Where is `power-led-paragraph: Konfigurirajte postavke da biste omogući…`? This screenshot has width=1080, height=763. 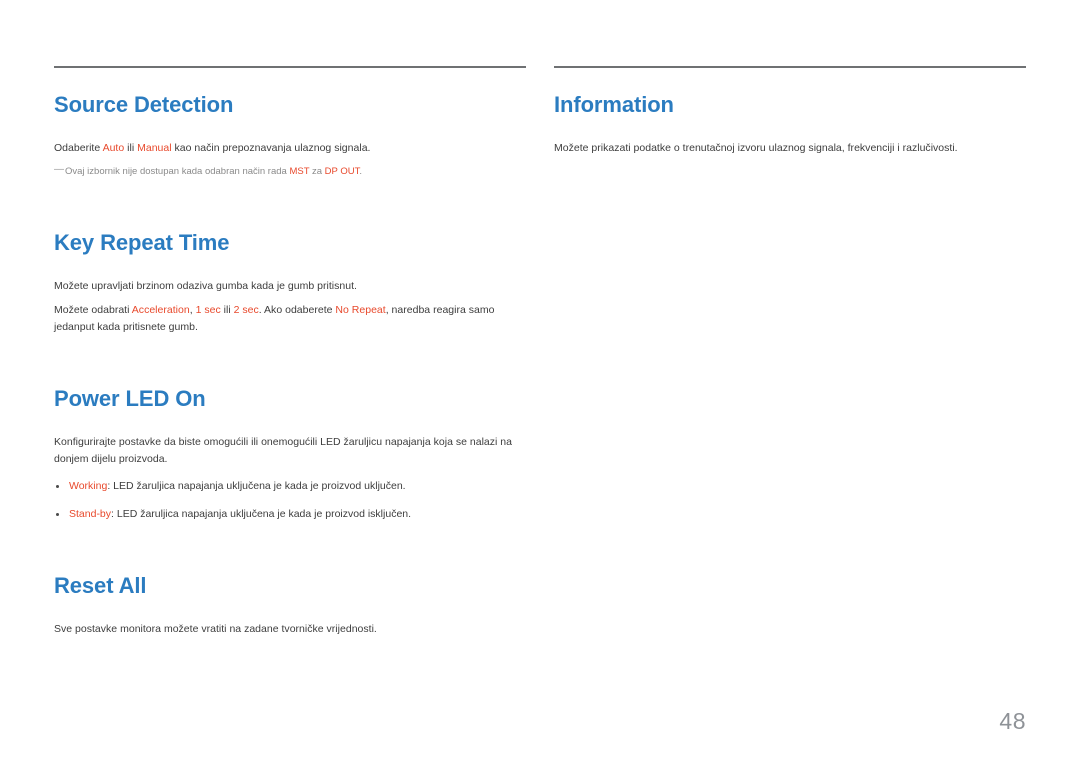
power-led-paragraph: Konfigurirajte postavke da biste omogući… is located at coordinates (283, 450).